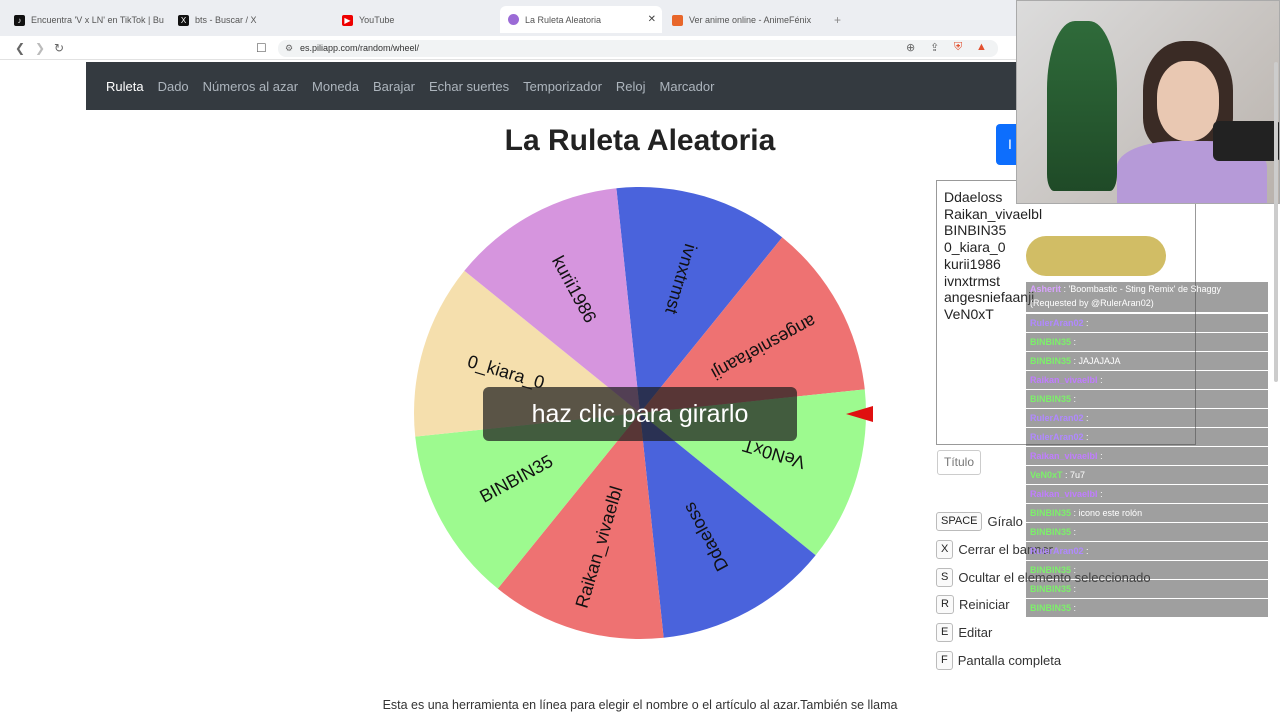  I want to click on spin-overlay-button: haz clic para girarlo, so click(640, 414).